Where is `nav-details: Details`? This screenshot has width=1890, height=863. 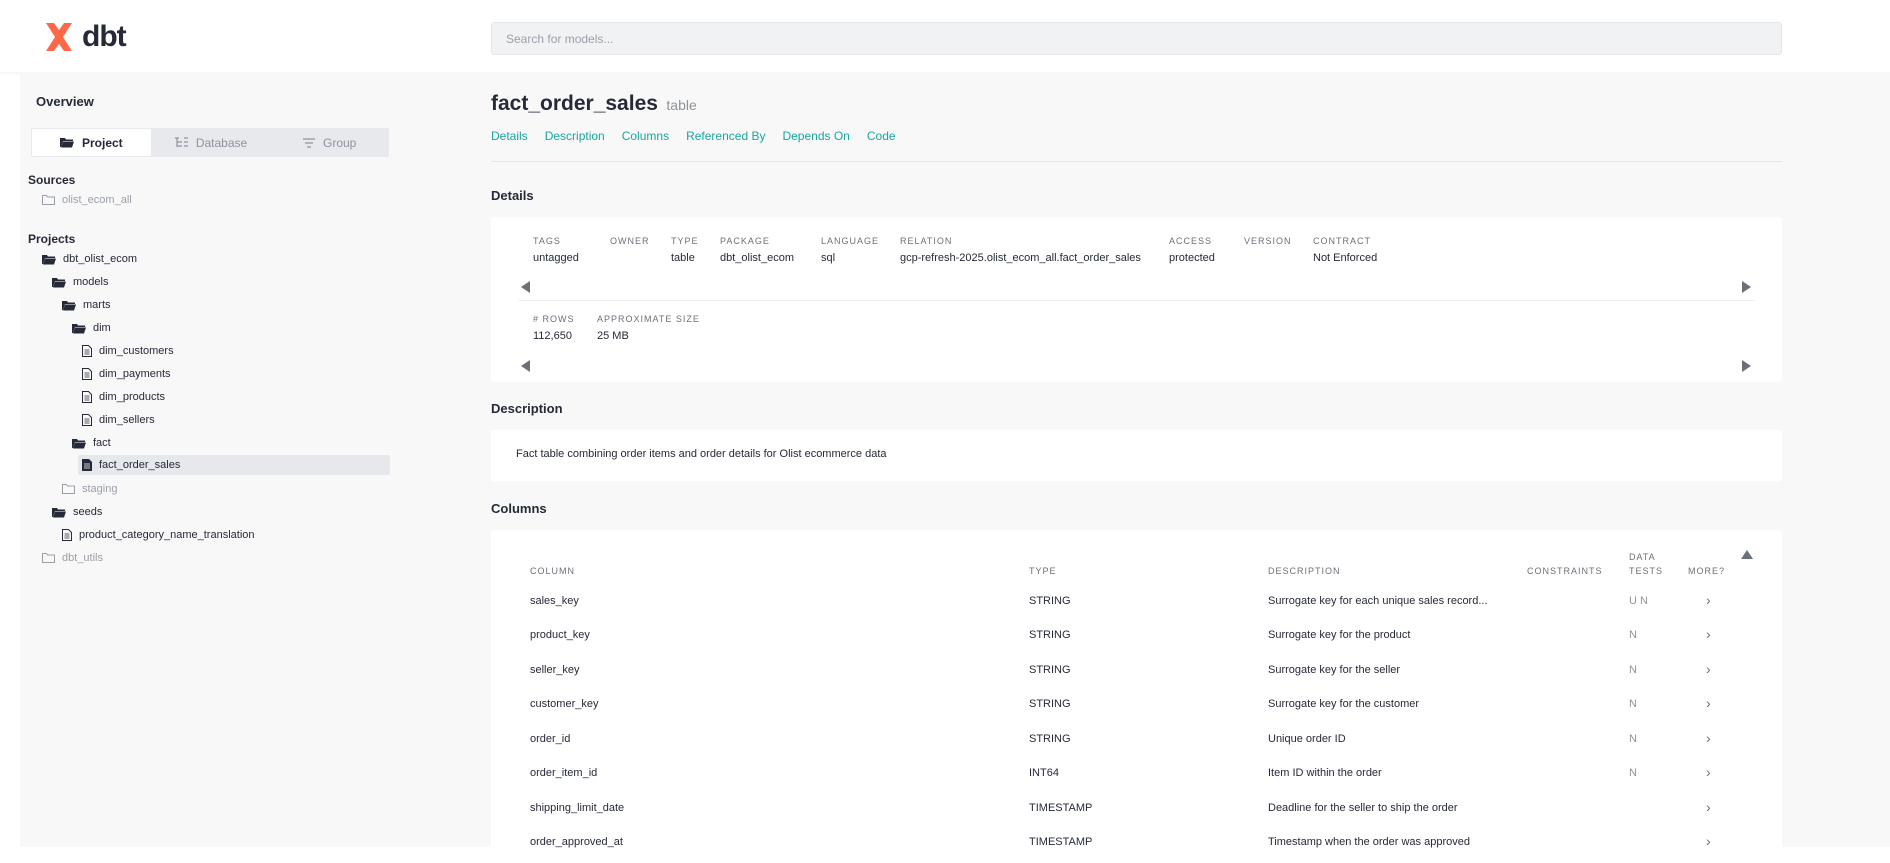 nav-details: Details is located at coordinates (509, 136).